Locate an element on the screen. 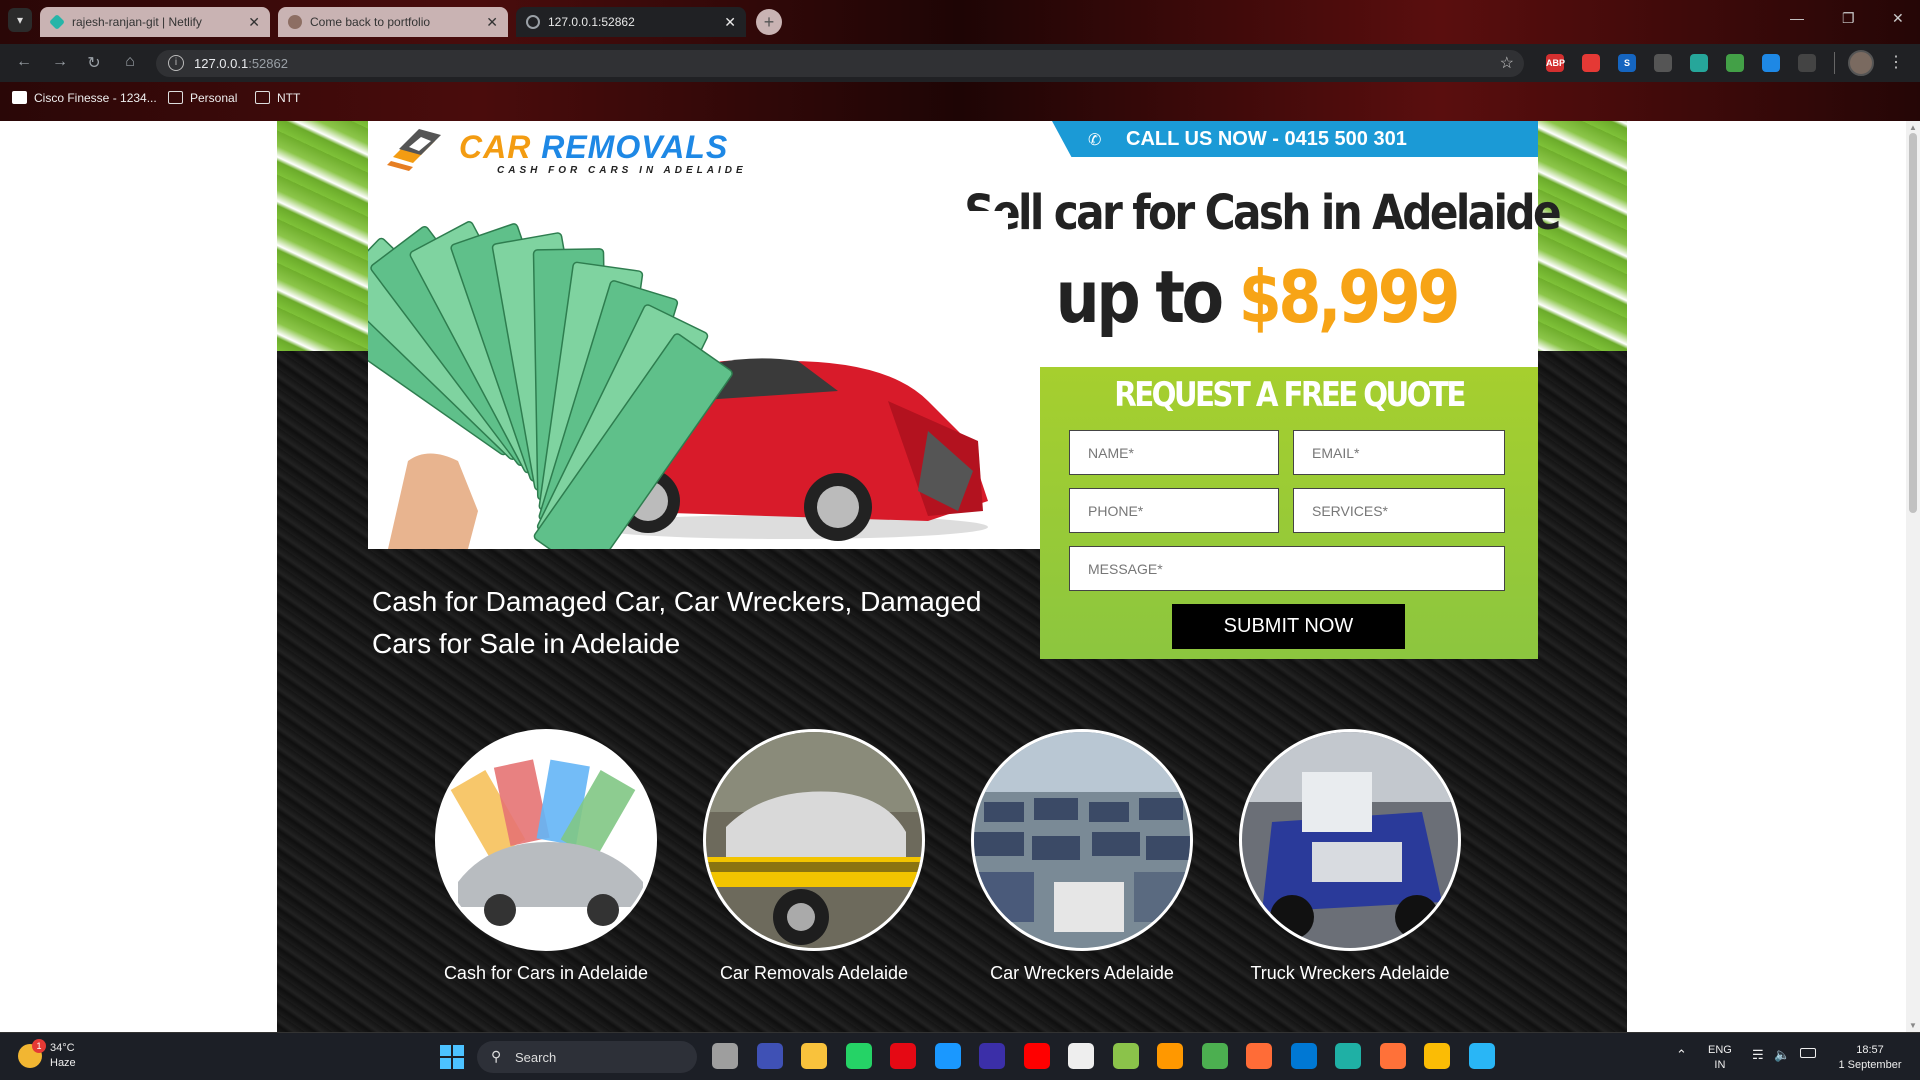 The height and width of the screenshot is (1080, 1920). scroll-down-icon: ▼ is located at coordinates (1913, 1025).